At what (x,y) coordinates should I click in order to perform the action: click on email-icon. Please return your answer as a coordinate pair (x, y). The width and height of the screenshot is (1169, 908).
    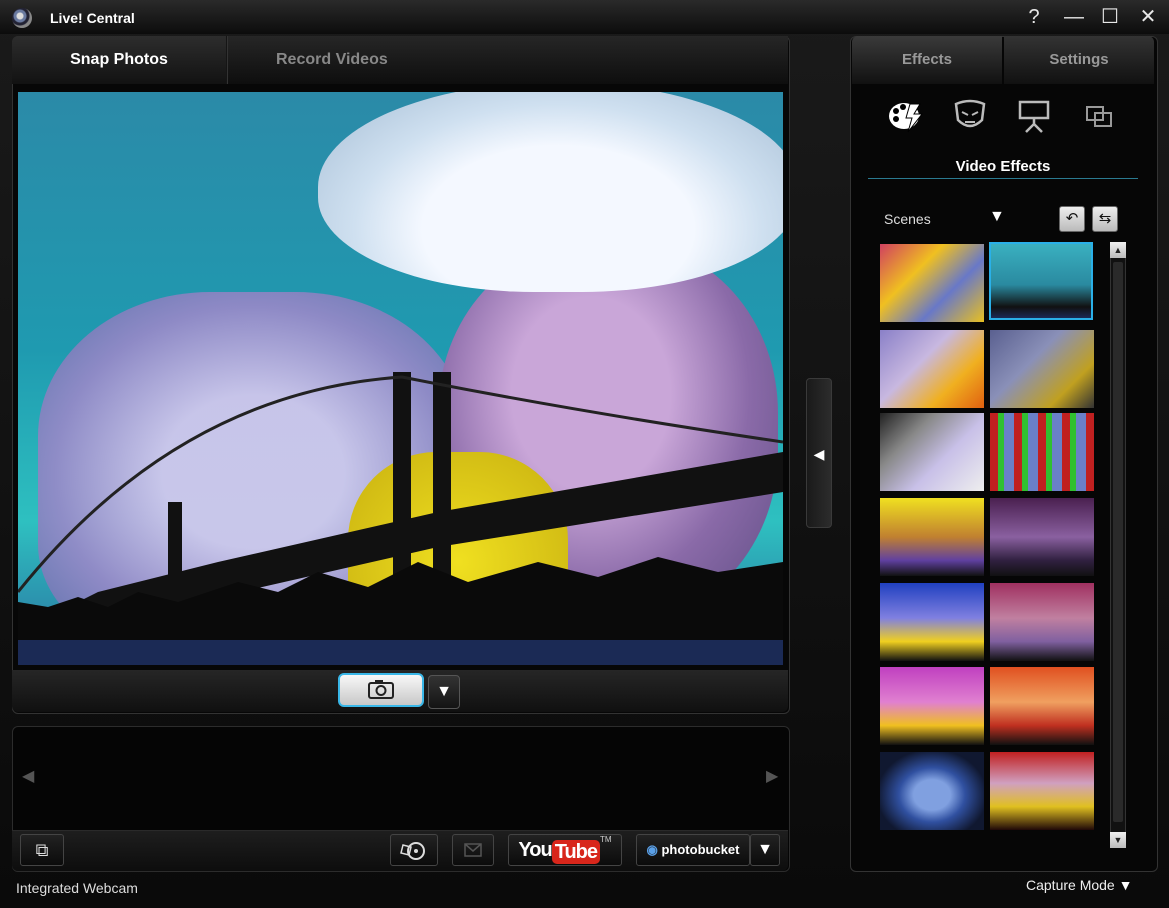
    Looking at the image, I should click on (473, 850).